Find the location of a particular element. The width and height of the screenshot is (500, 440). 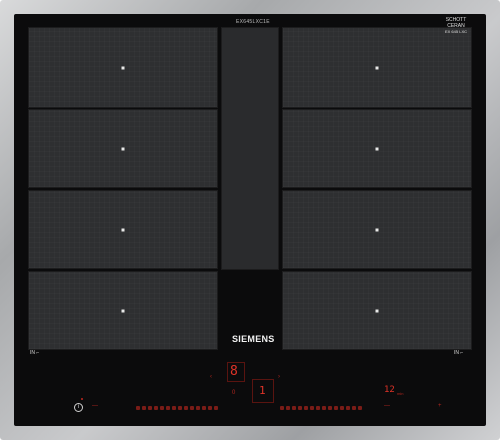

badge-line-3: EX 645 LXC is located at coordinates (455, 31).